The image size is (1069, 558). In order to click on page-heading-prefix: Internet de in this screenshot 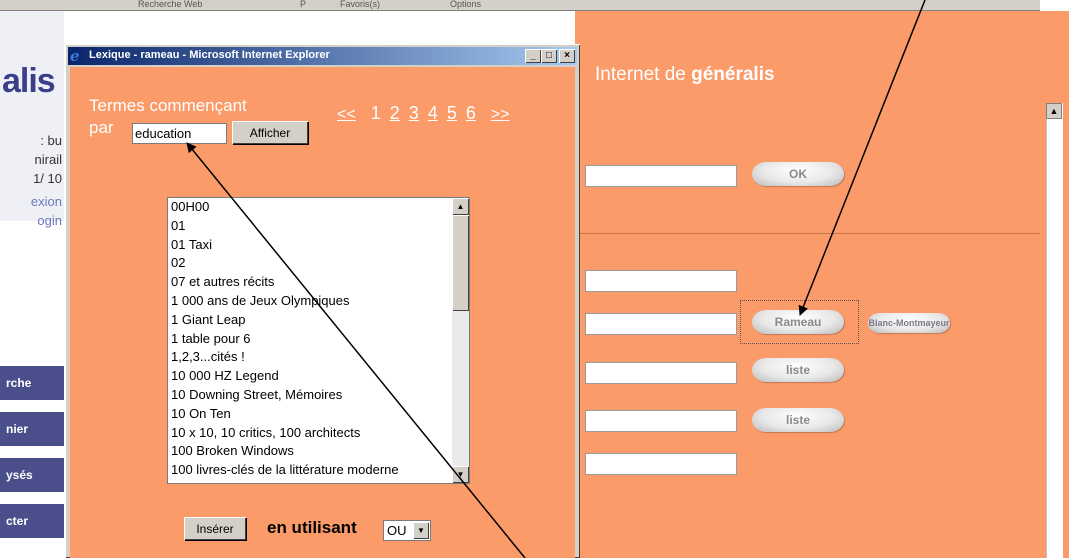, I will do `click(643, 74)`.